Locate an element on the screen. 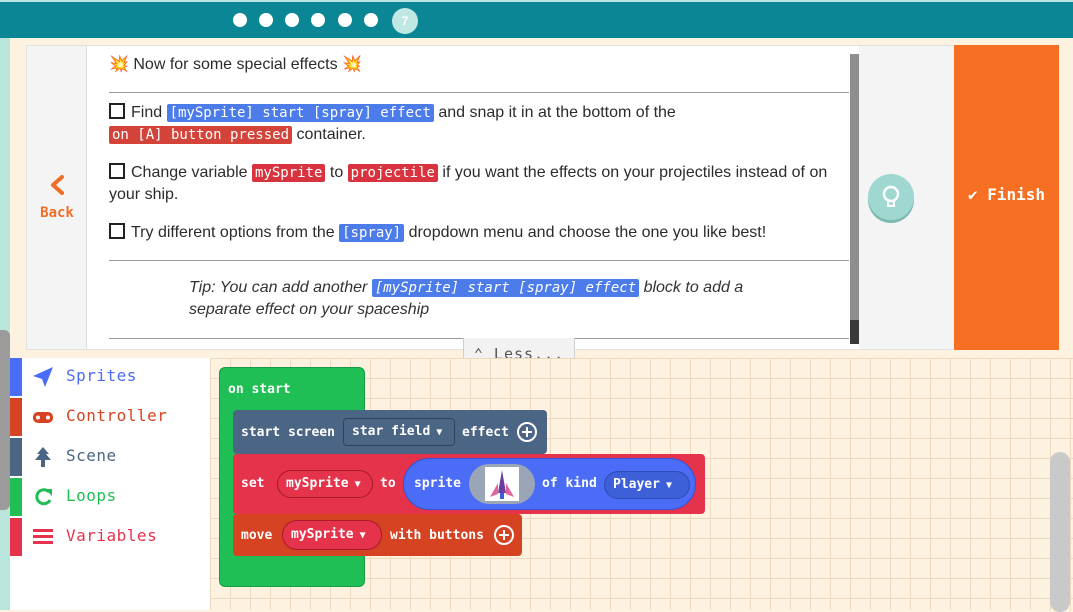 The height and width of the screenshot is (612, 1073). toolbox-collapse-handle is located at coordinates (5, 420).